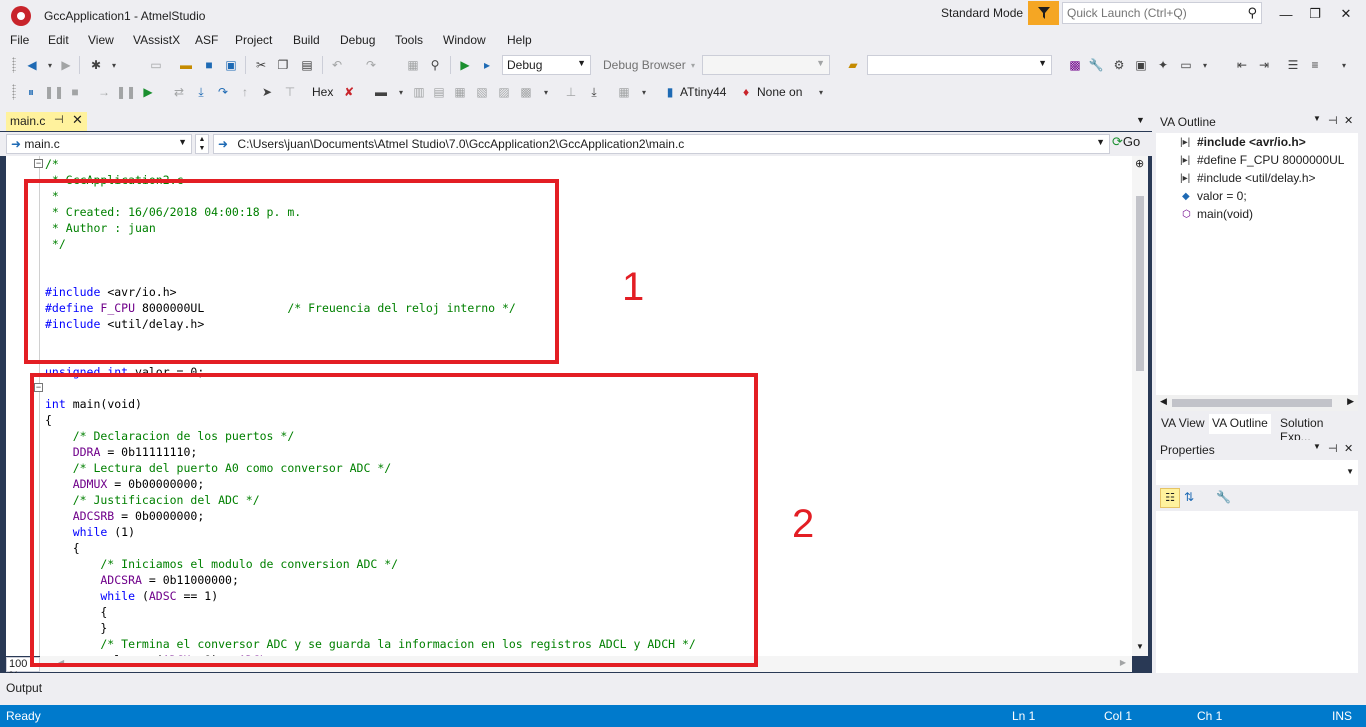 The width and height of the screenshot is (1366, 727). What do you see at coordinates (1141, 65) in the screenshot?
I see `terminal-icon: ▣` at bounding box center [1141, 65].